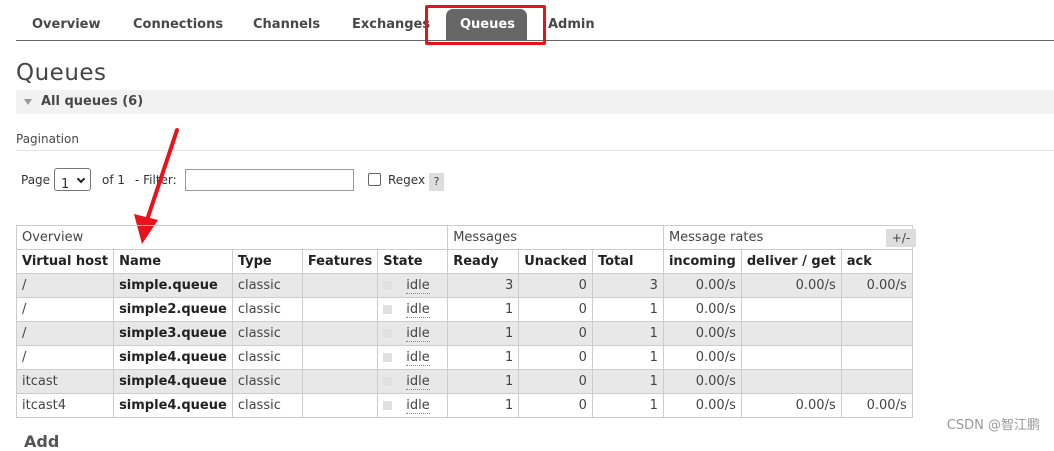 This screenshot has height=451, width=1054. I want to click on filter-input, so click(269, 180).